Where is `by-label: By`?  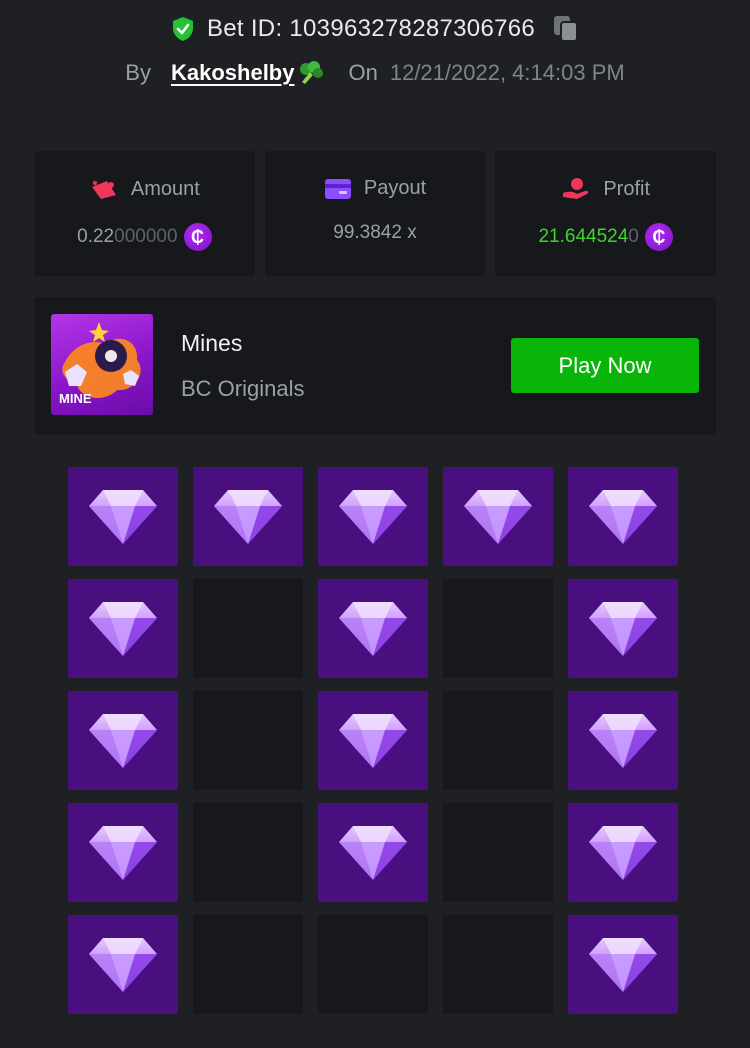
by-label: By is located at coordinates (138, 72).